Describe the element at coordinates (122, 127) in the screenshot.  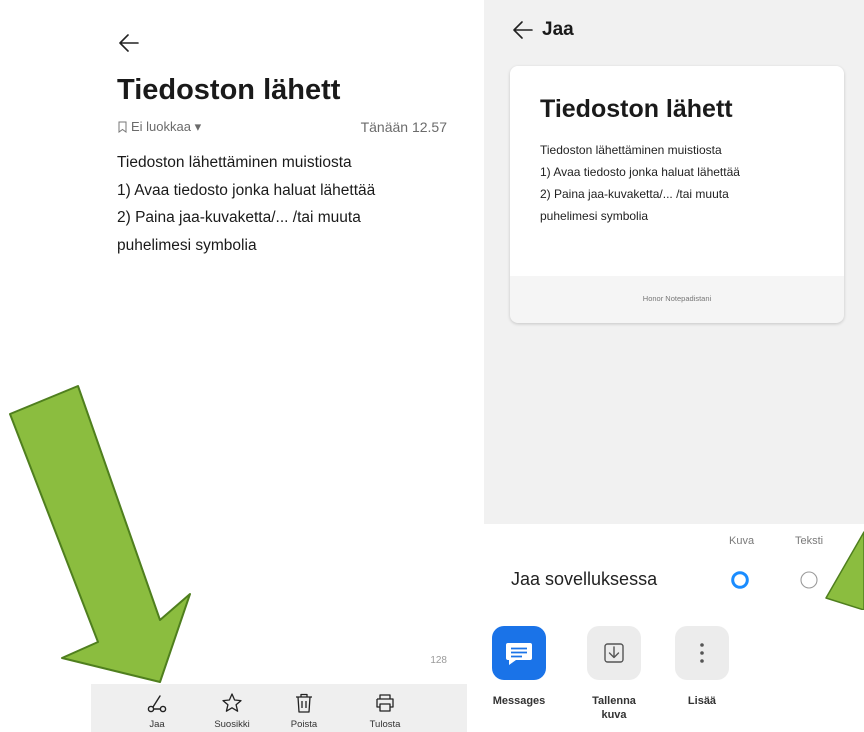
I see `bookmark-icon` at that location.